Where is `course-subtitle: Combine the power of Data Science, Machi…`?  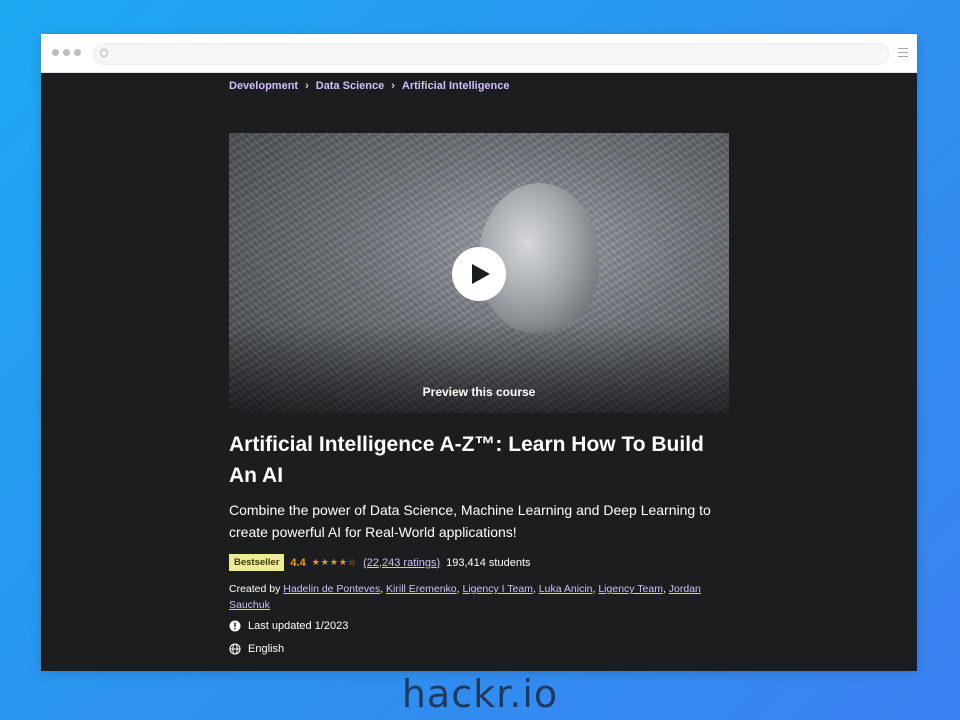
course-subtitle: Combine the power of Data Science, Machi… is located at coordinates (470, 521).